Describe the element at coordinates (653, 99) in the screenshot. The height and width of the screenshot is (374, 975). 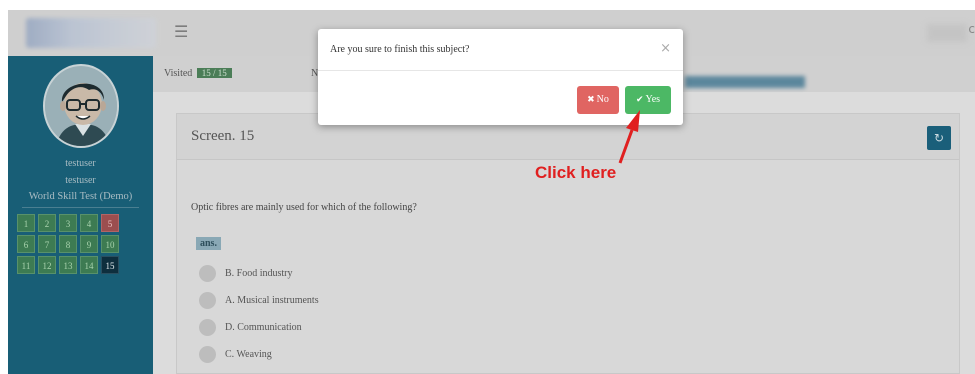
I see `yes-label: Yes` at that location.